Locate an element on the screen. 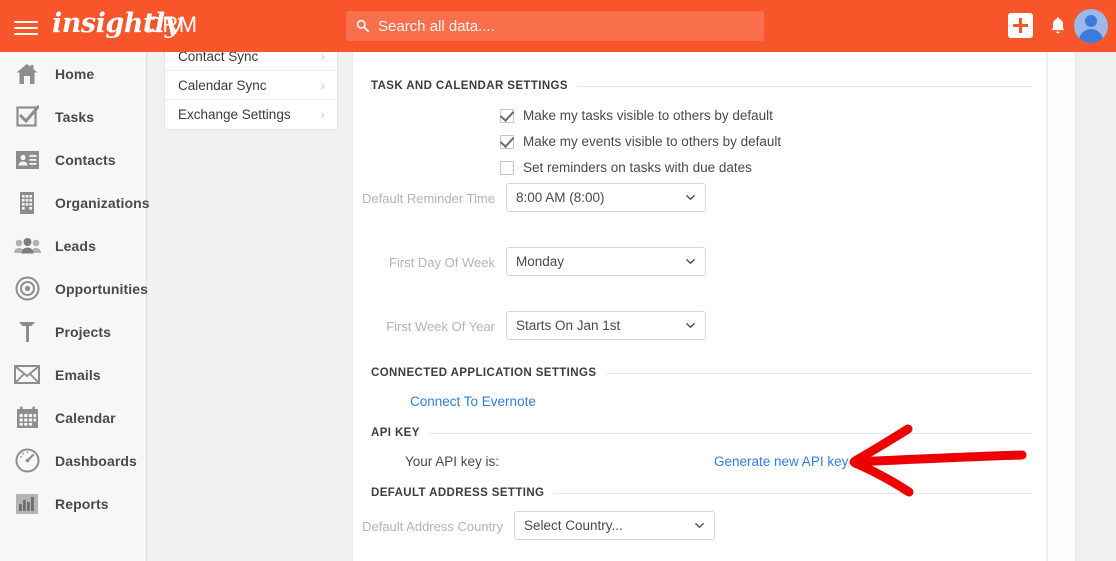  sidebar-item-dashboards: Dashboards is located at coordinates (73, 460).